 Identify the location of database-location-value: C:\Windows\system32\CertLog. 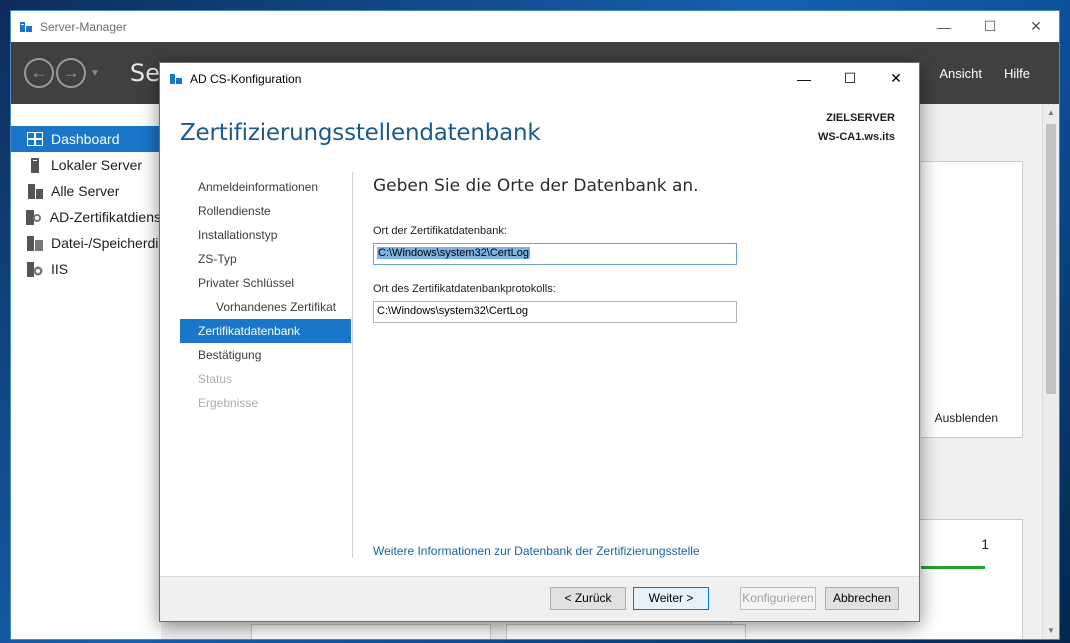
(453, 253).